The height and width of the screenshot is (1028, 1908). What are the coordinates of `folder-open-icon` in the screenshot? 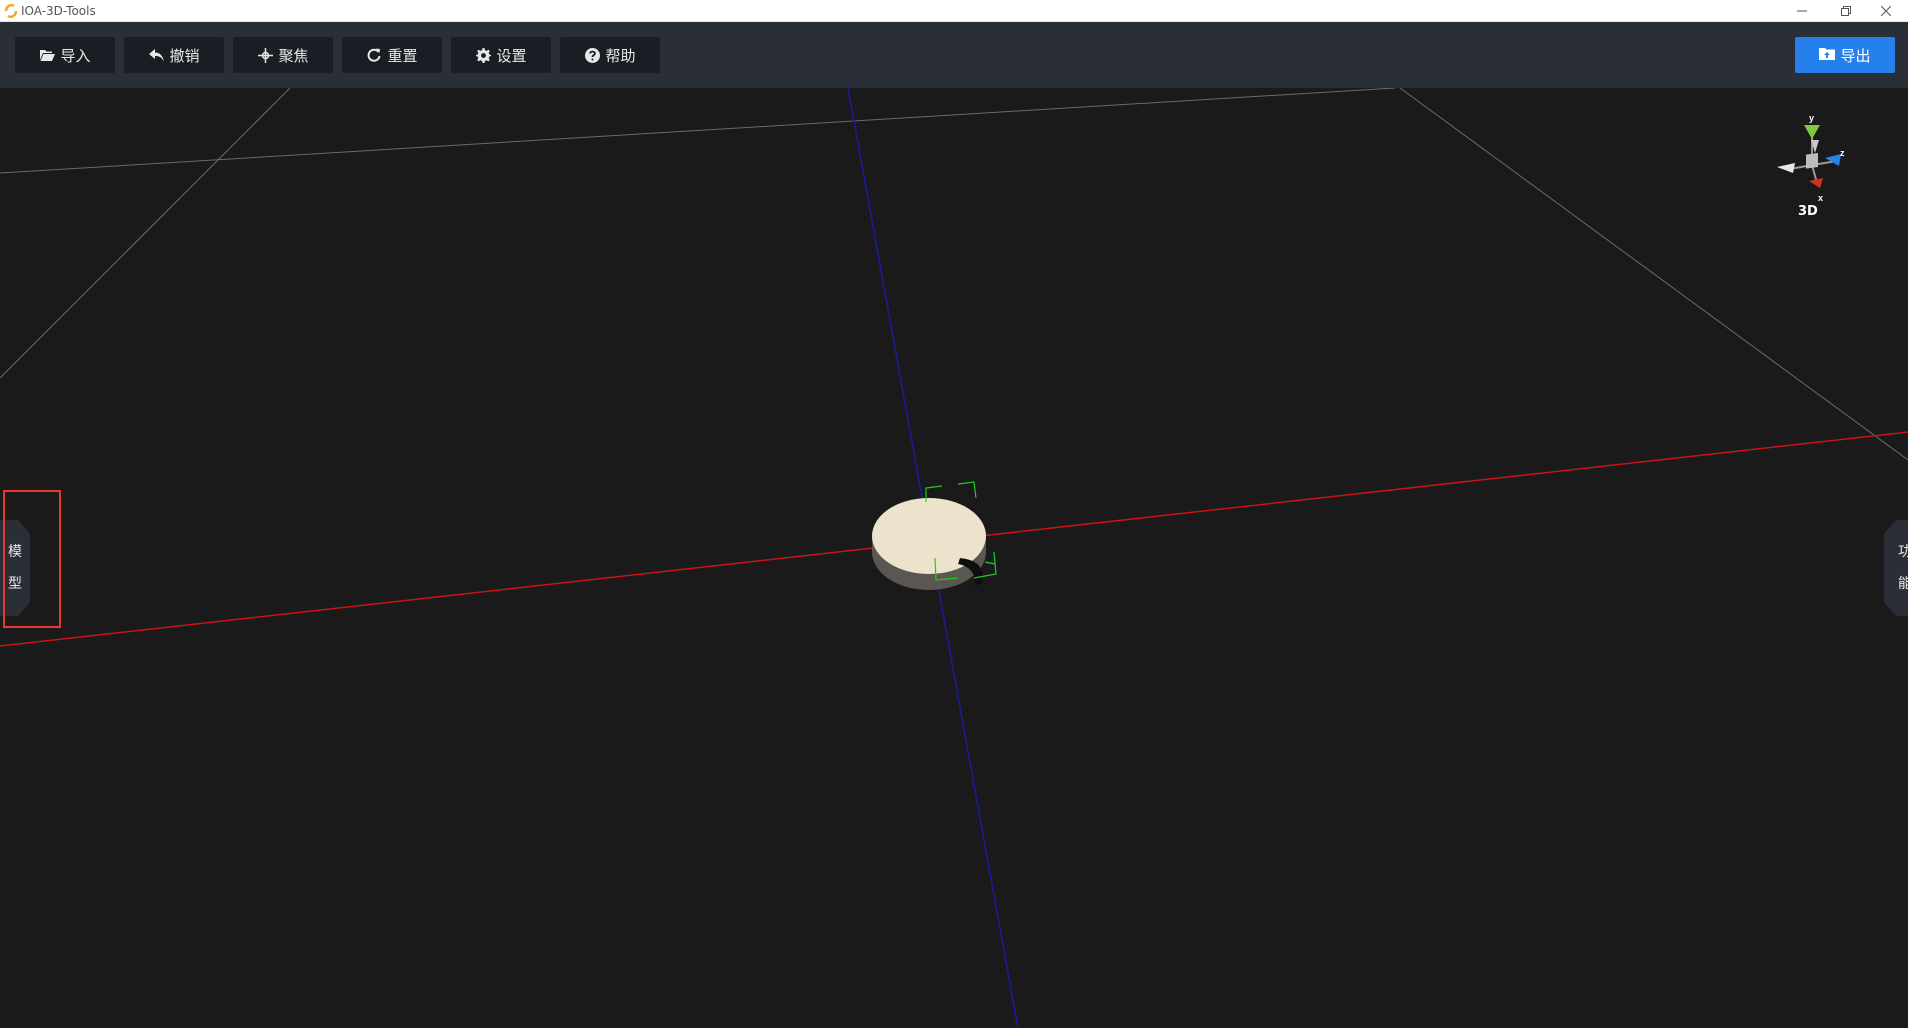 It's located at (47, 55).